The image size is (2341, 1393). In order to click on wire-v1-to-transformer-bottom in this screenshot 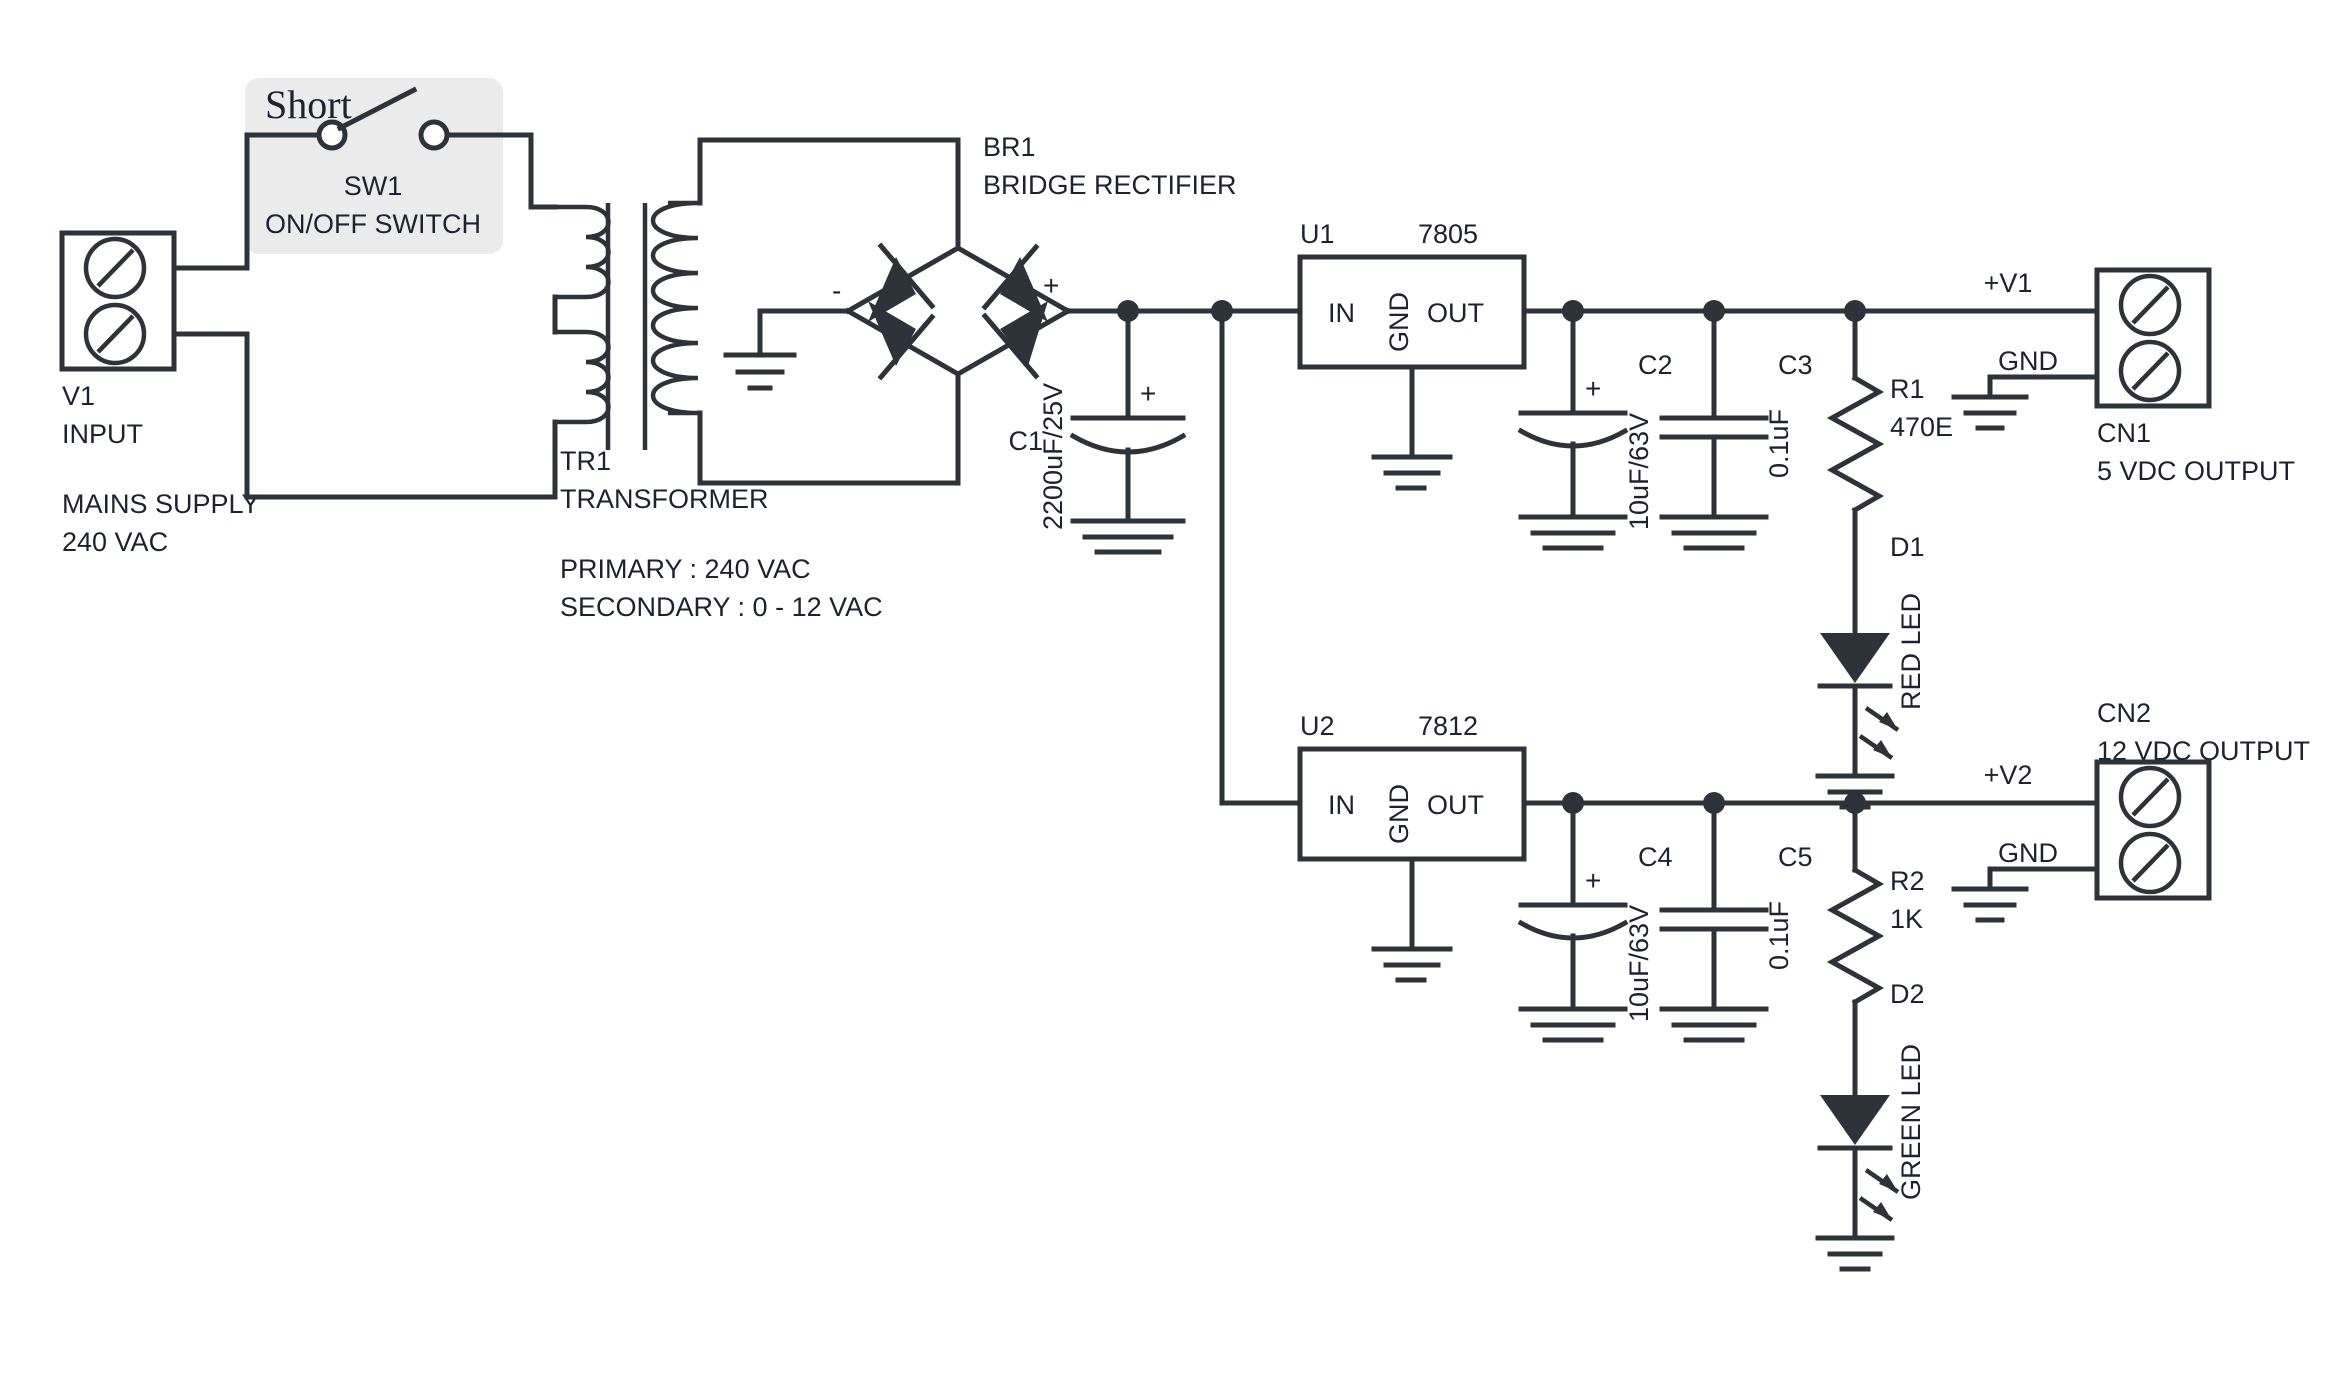, I will do `click(364, 415)`.